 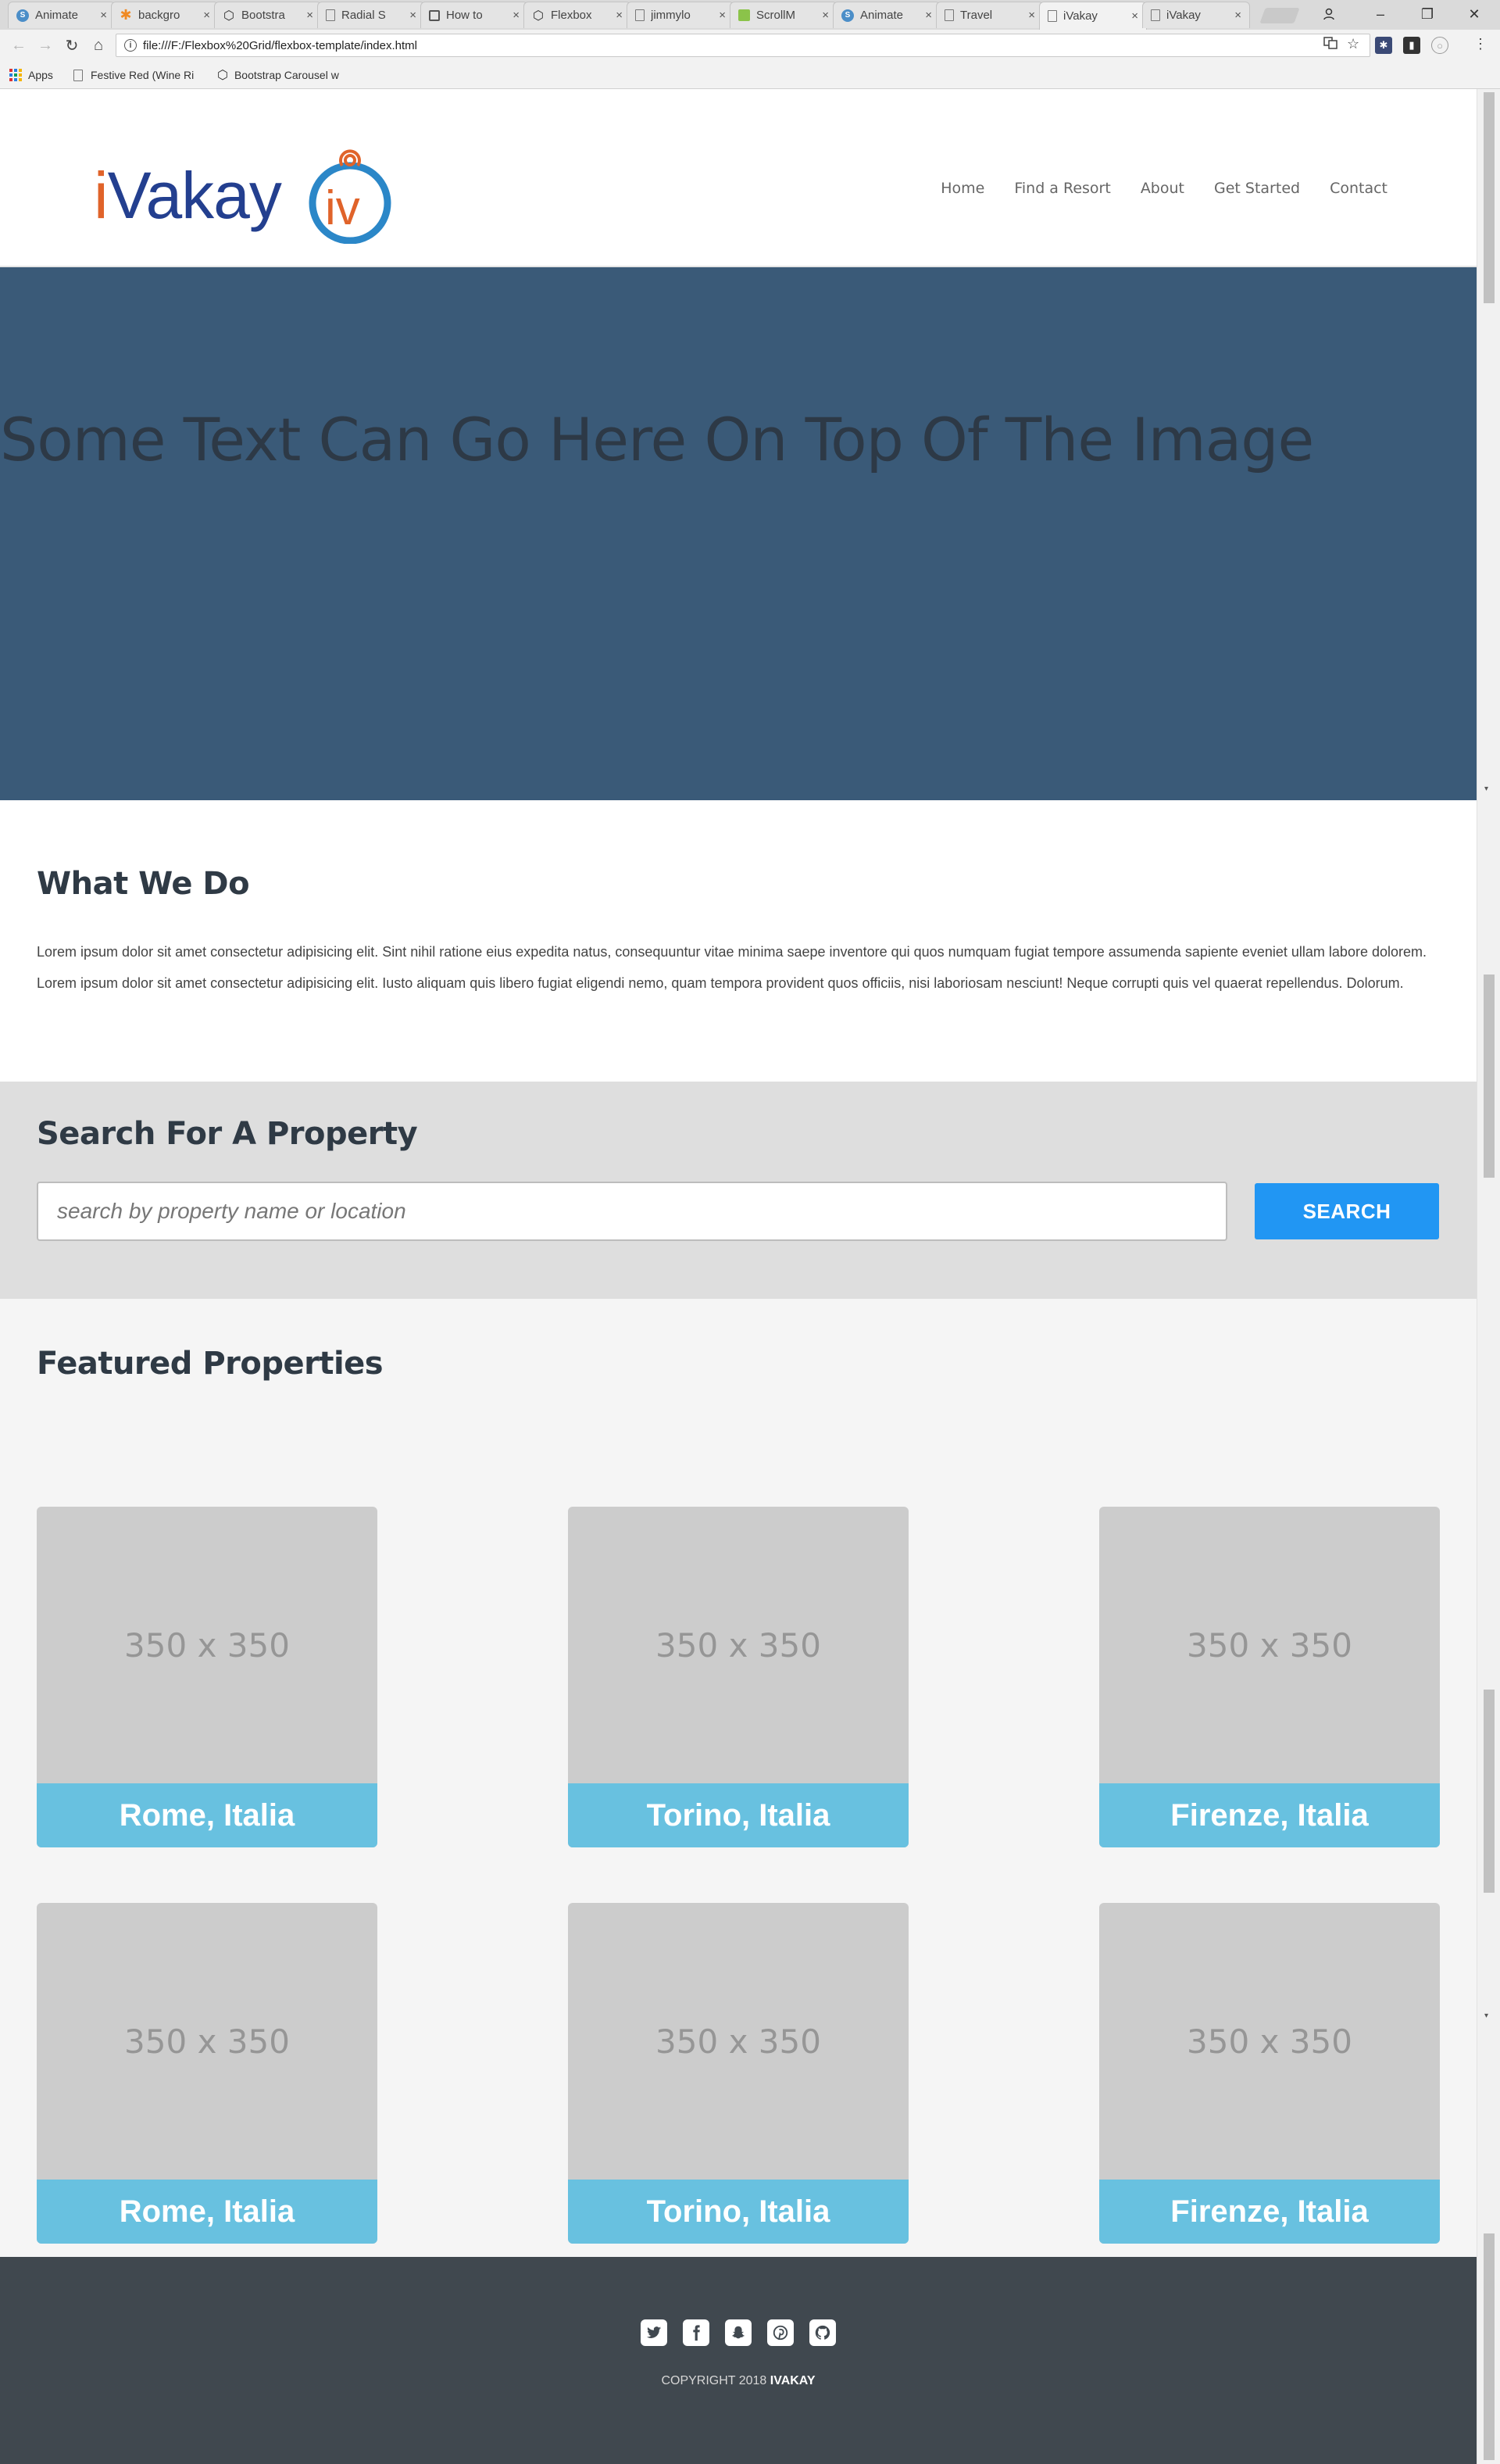 I want to click on search-button: SEARCH, so click(x=1347, y=1211).